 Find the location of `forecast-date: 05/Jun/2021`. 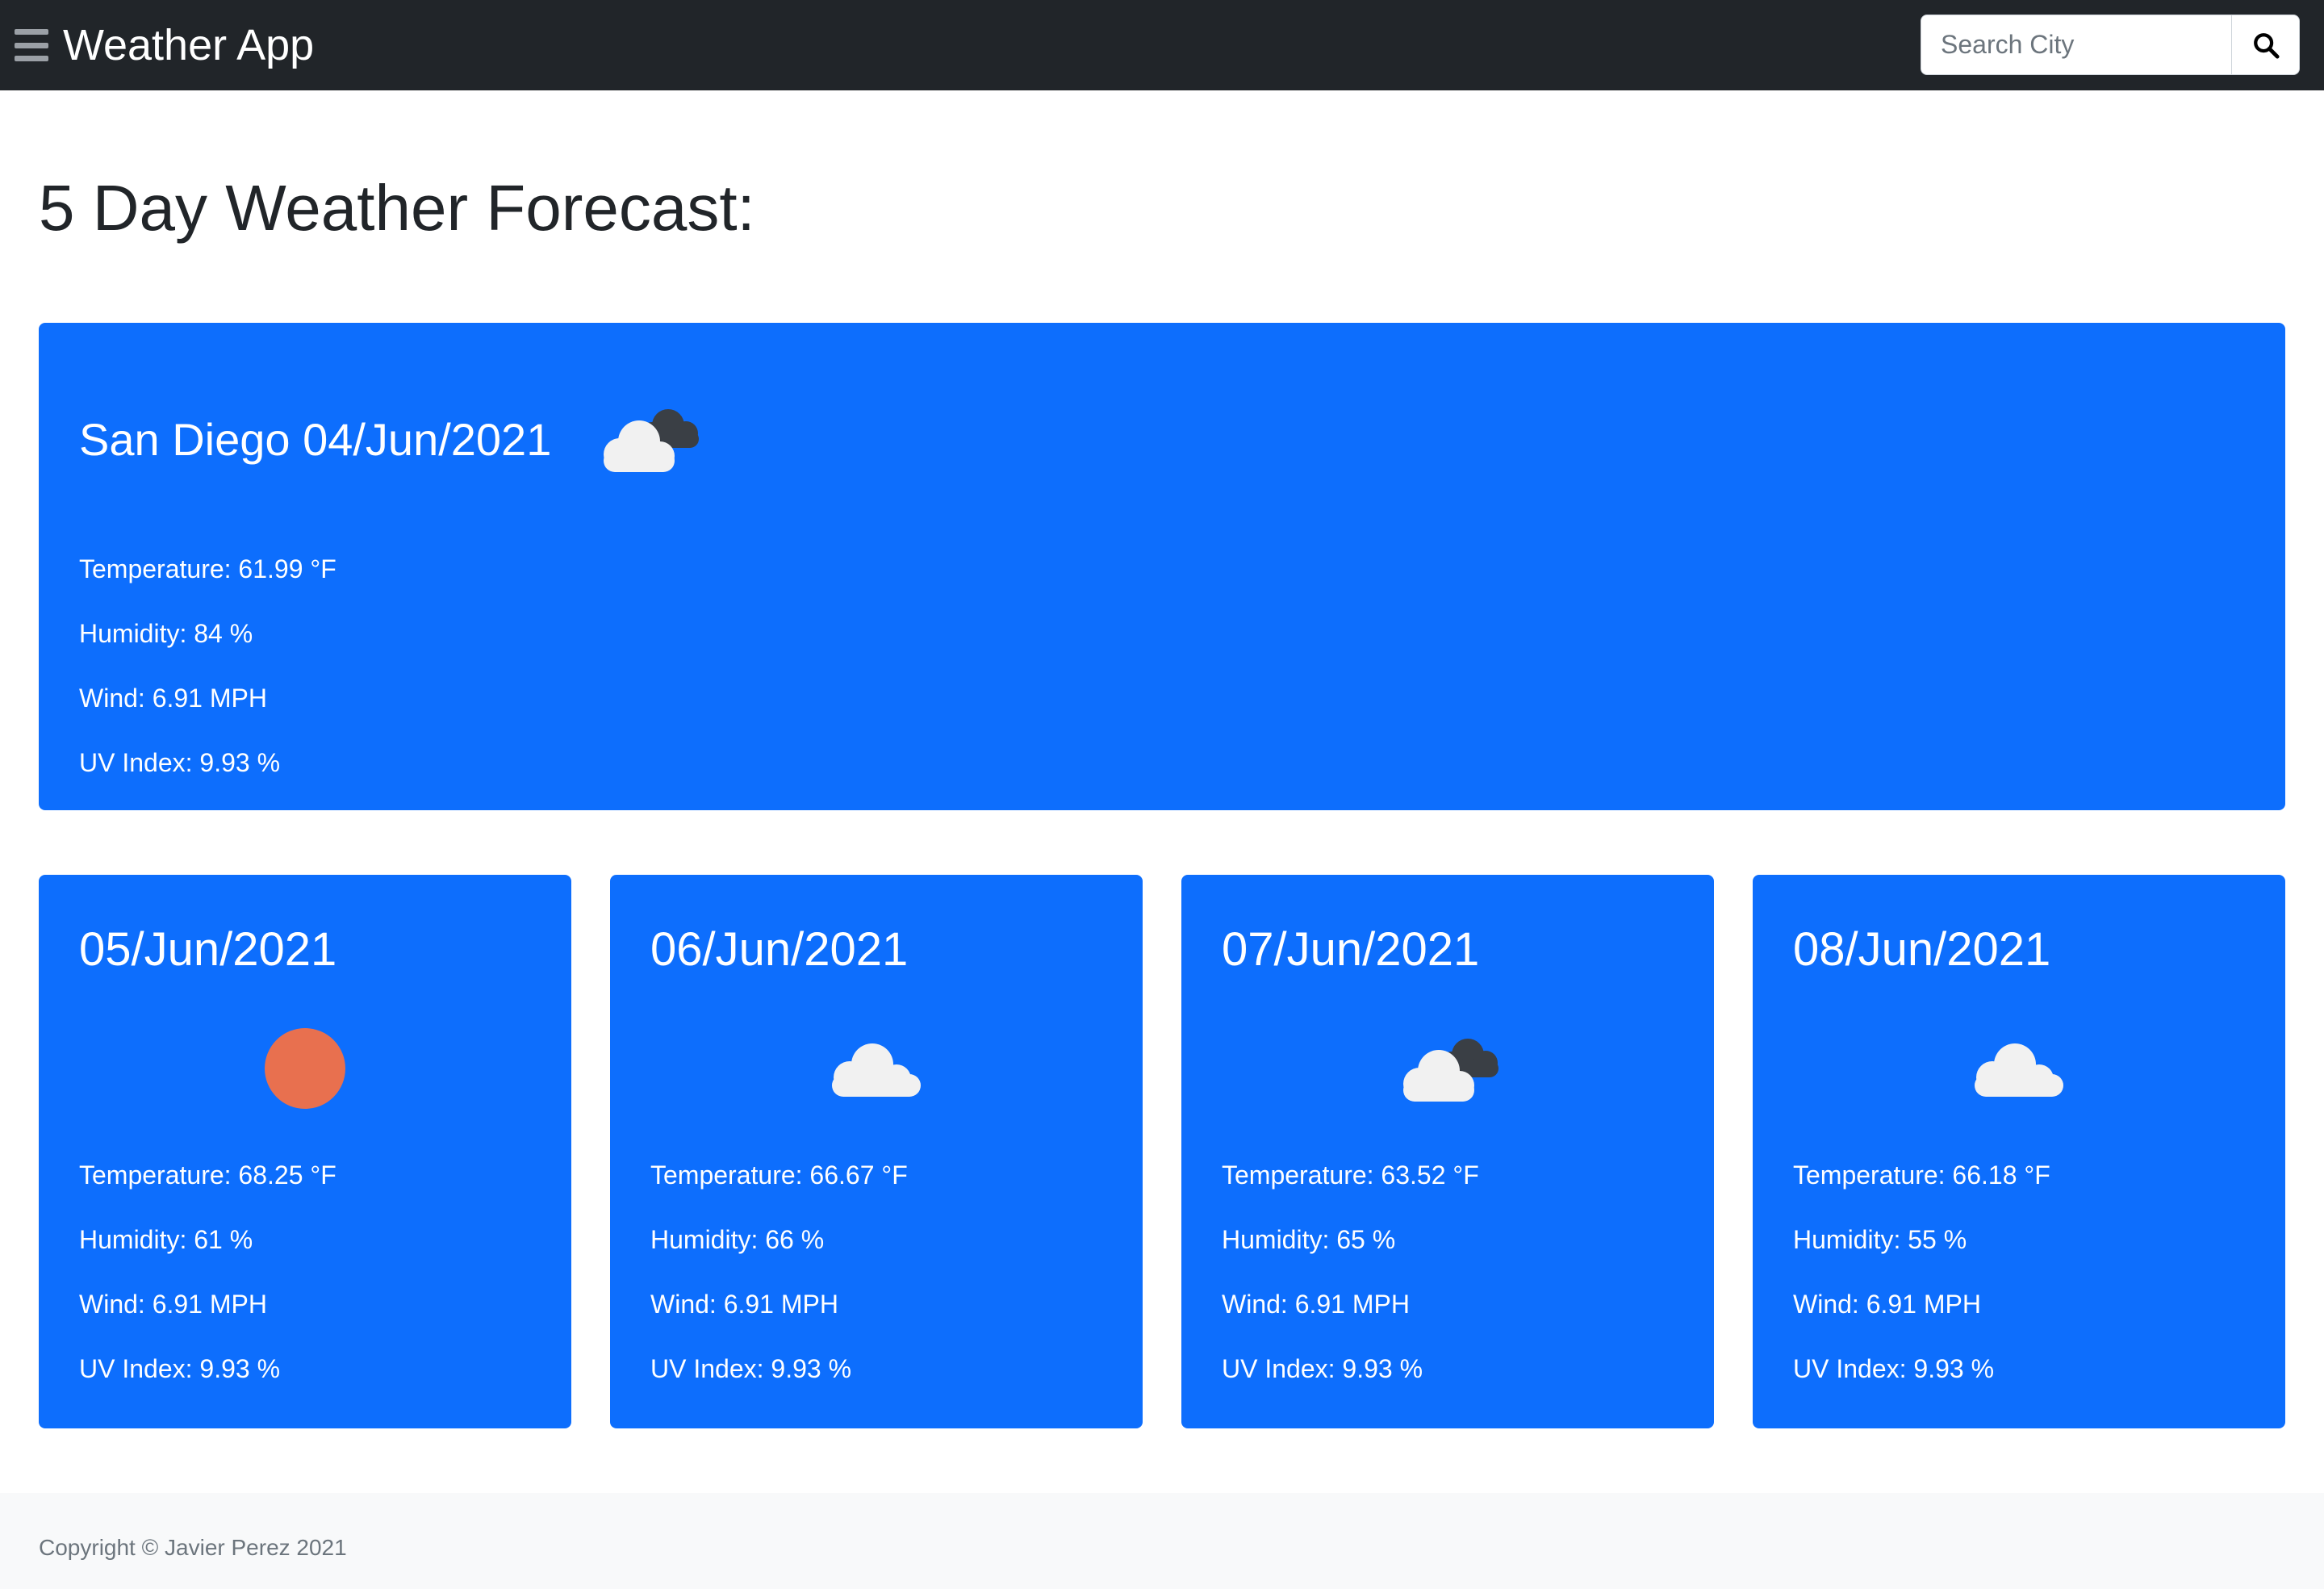

forecast-date: 05/Jun/2021 is located at coordinates (208, 949).